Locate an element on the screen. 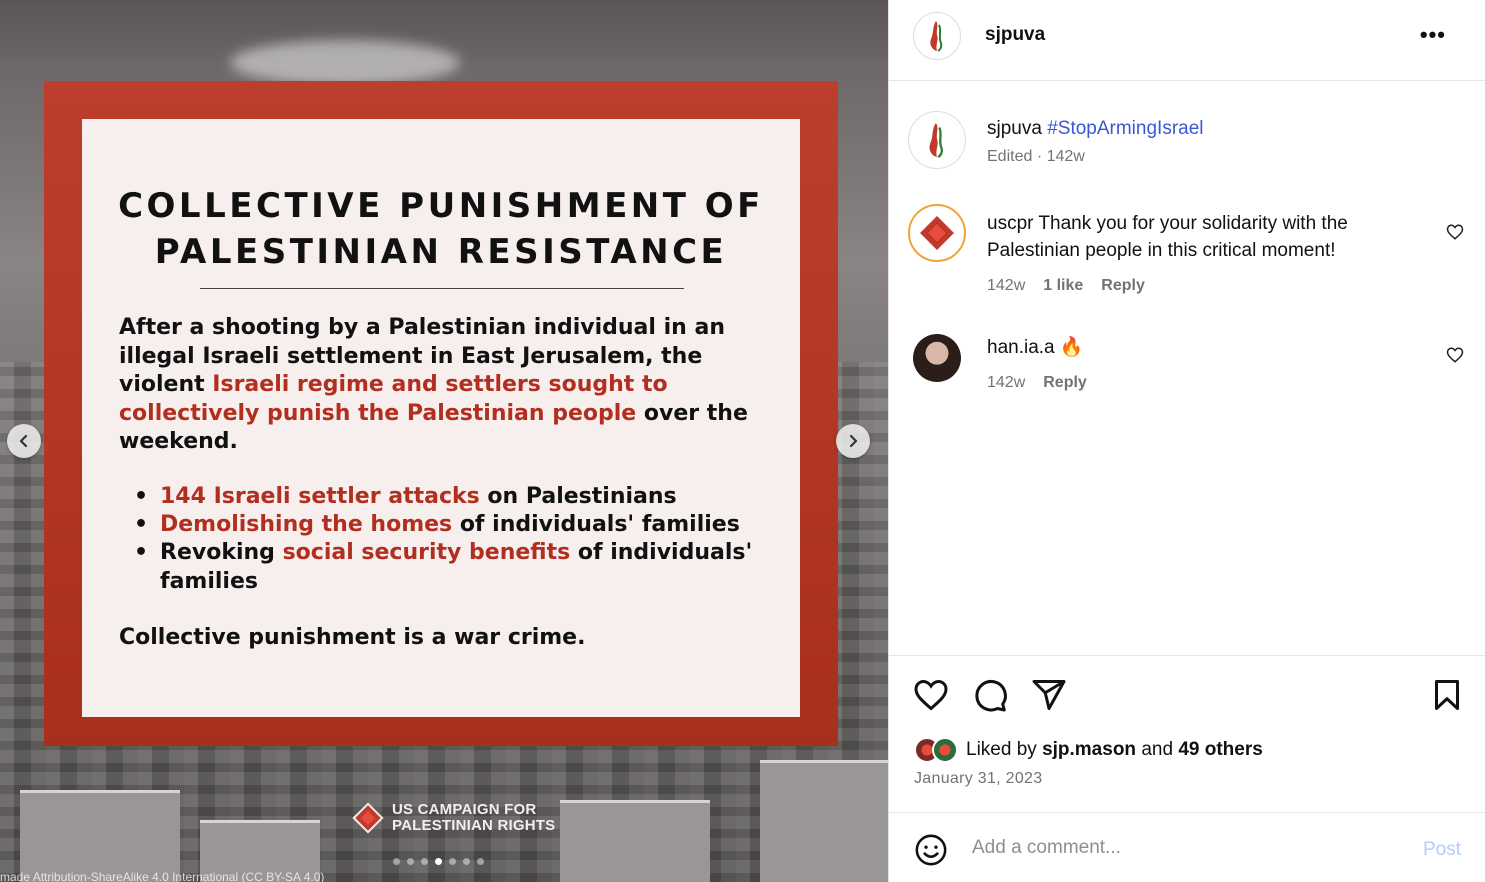  bullet-highlight: social security benefits is located at coordinates (426, 552).